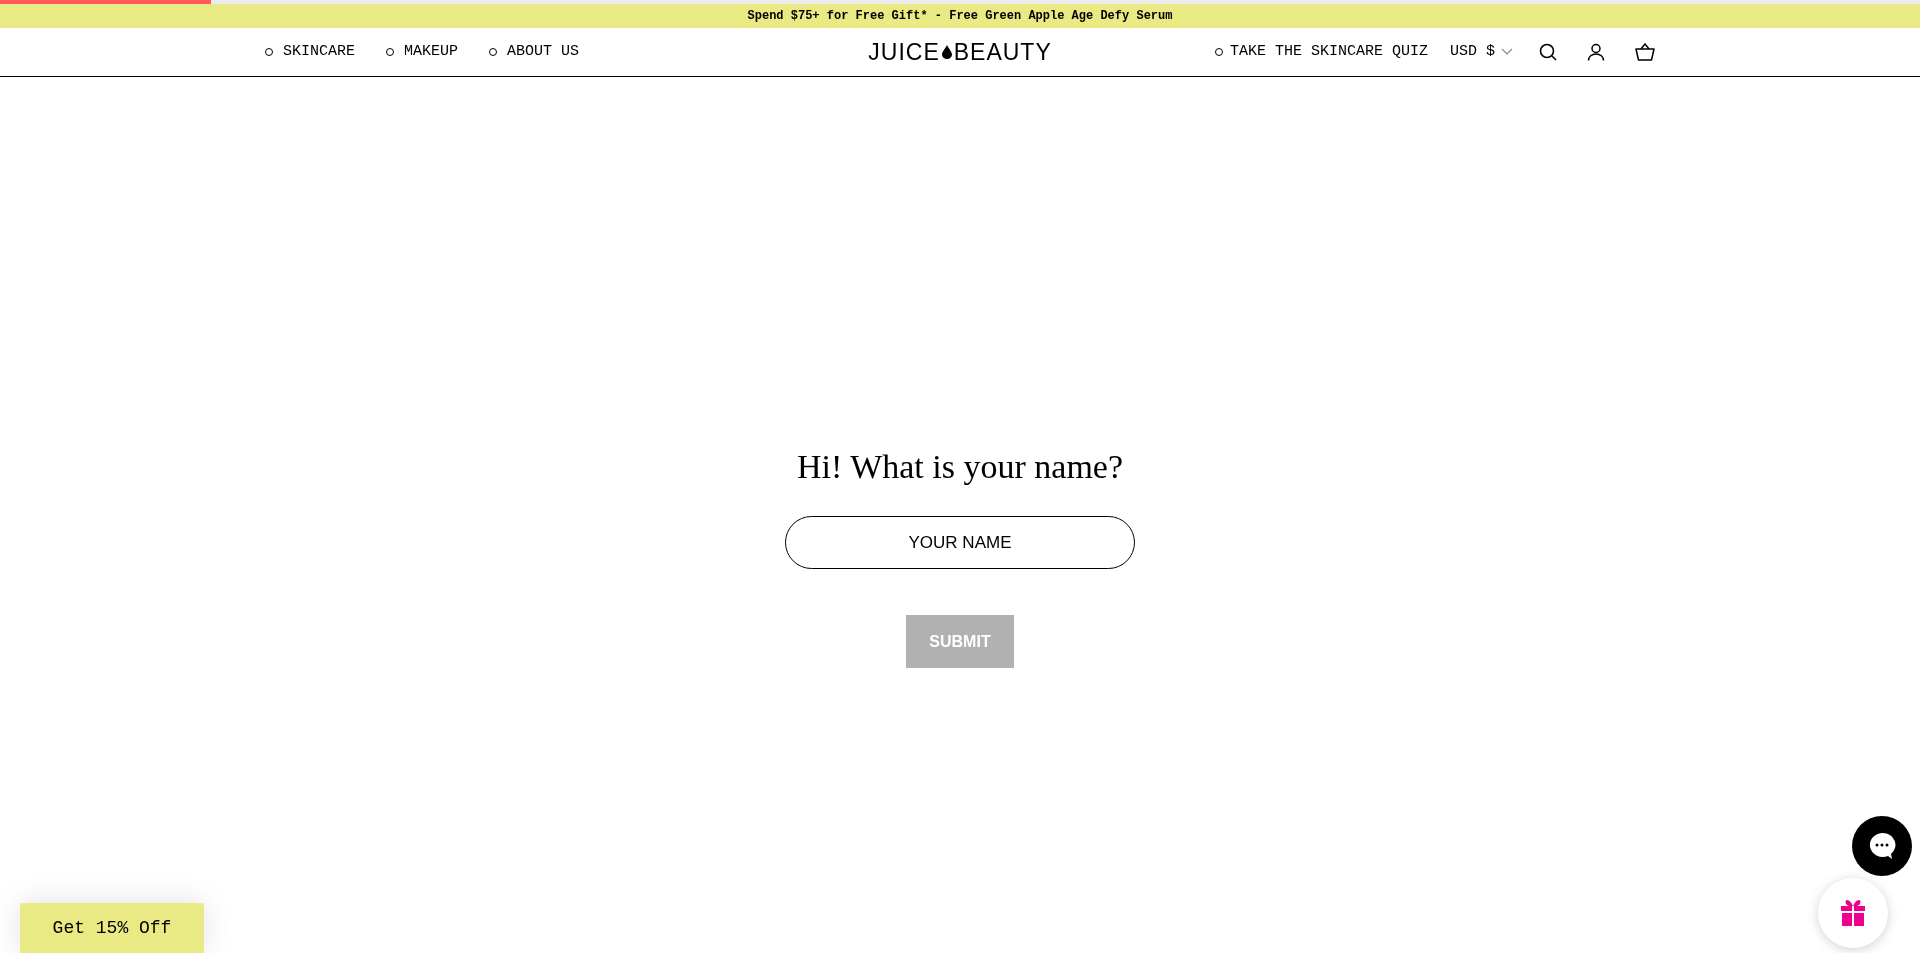  I want to click on drop-icon, so click(946, 52).